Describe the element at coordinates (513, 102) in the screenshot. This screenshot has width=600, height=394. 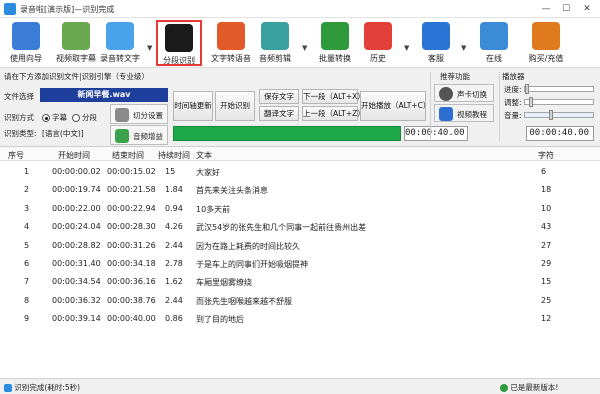
I see `adjust-label: 调整:` at that location.